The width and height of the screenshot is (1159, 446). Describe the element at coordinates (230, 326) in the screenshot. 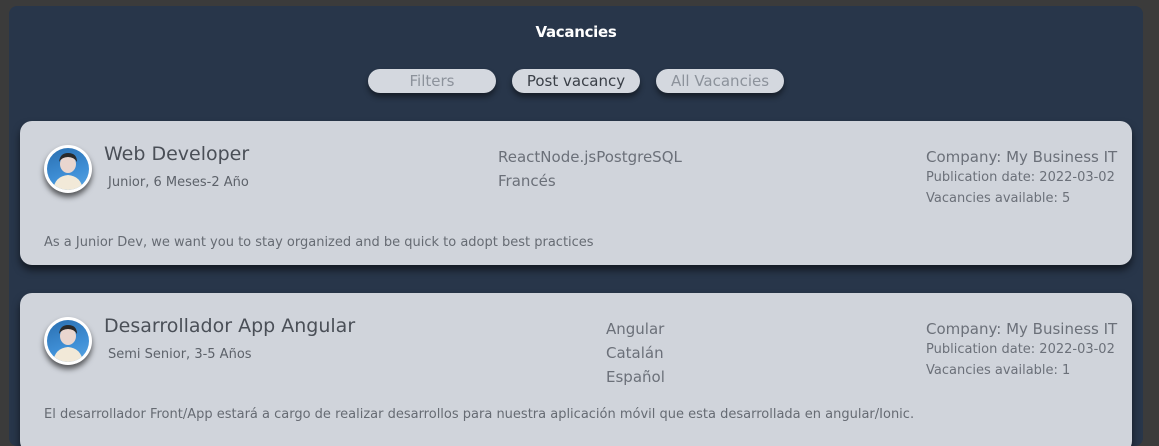

I see `job-title: Desarrollador App Angular` at that location.